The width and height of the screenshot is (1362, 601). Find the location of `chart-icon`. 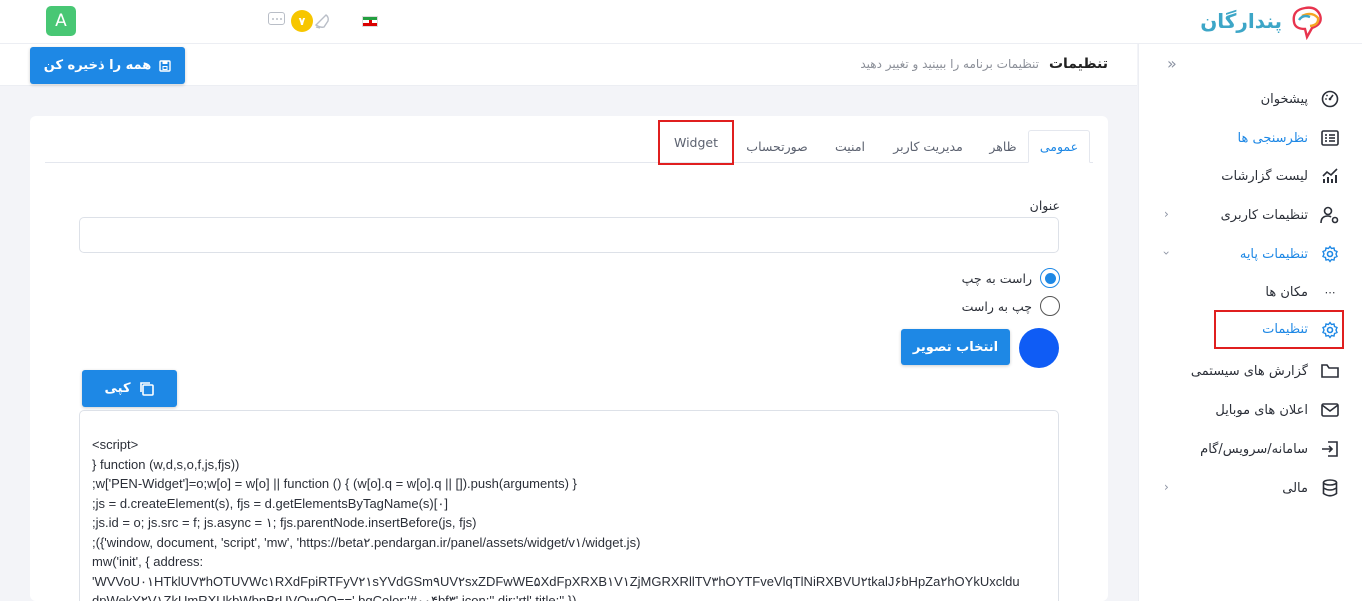

chart-icon is located at coordinates (1330, 176).